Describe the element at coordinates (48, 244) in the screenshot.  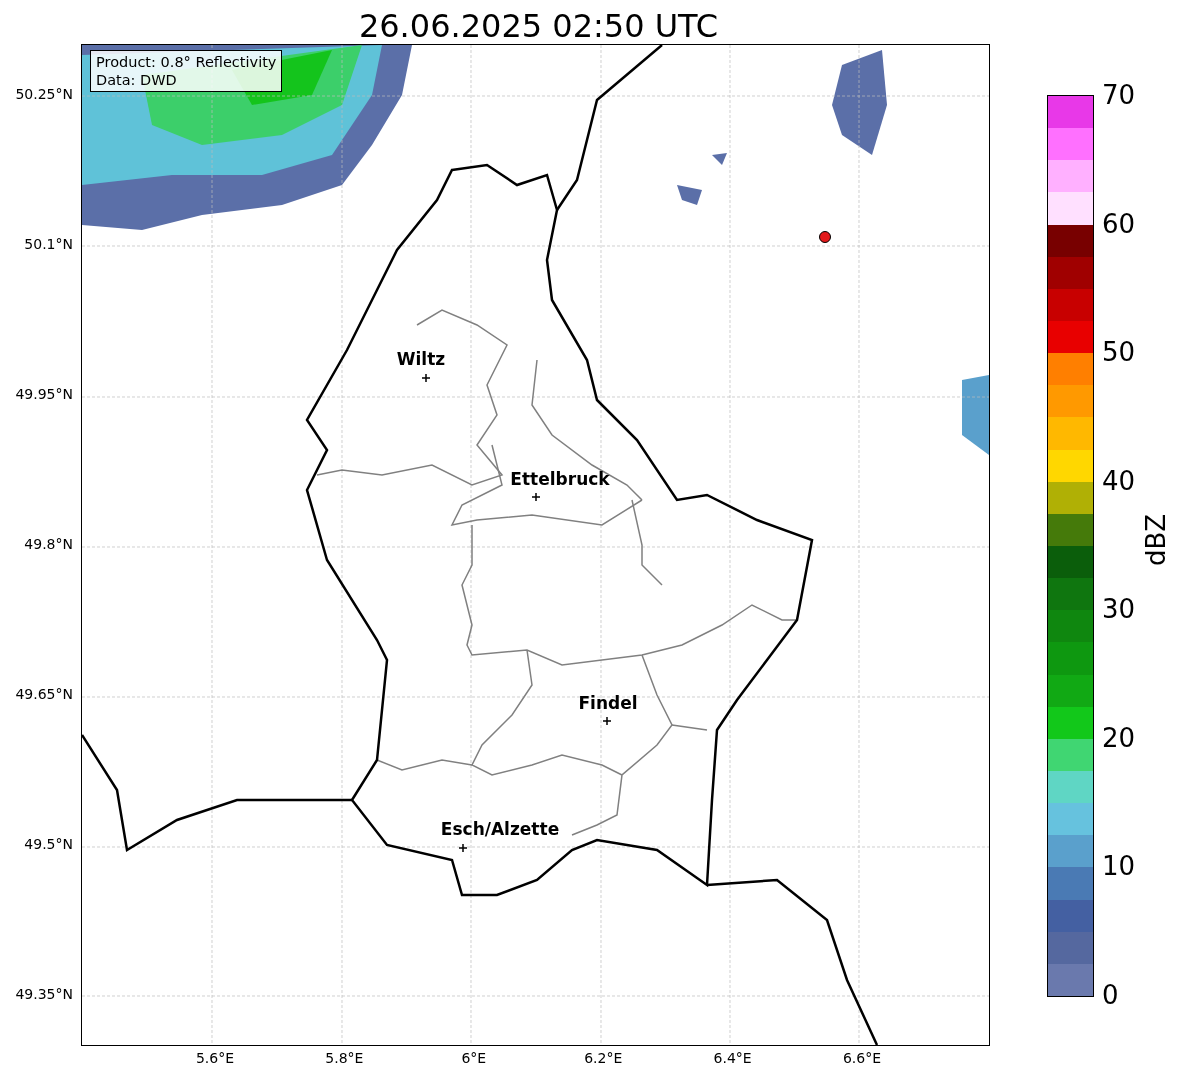
I see `latitude-label: 50.1°N` at that location.